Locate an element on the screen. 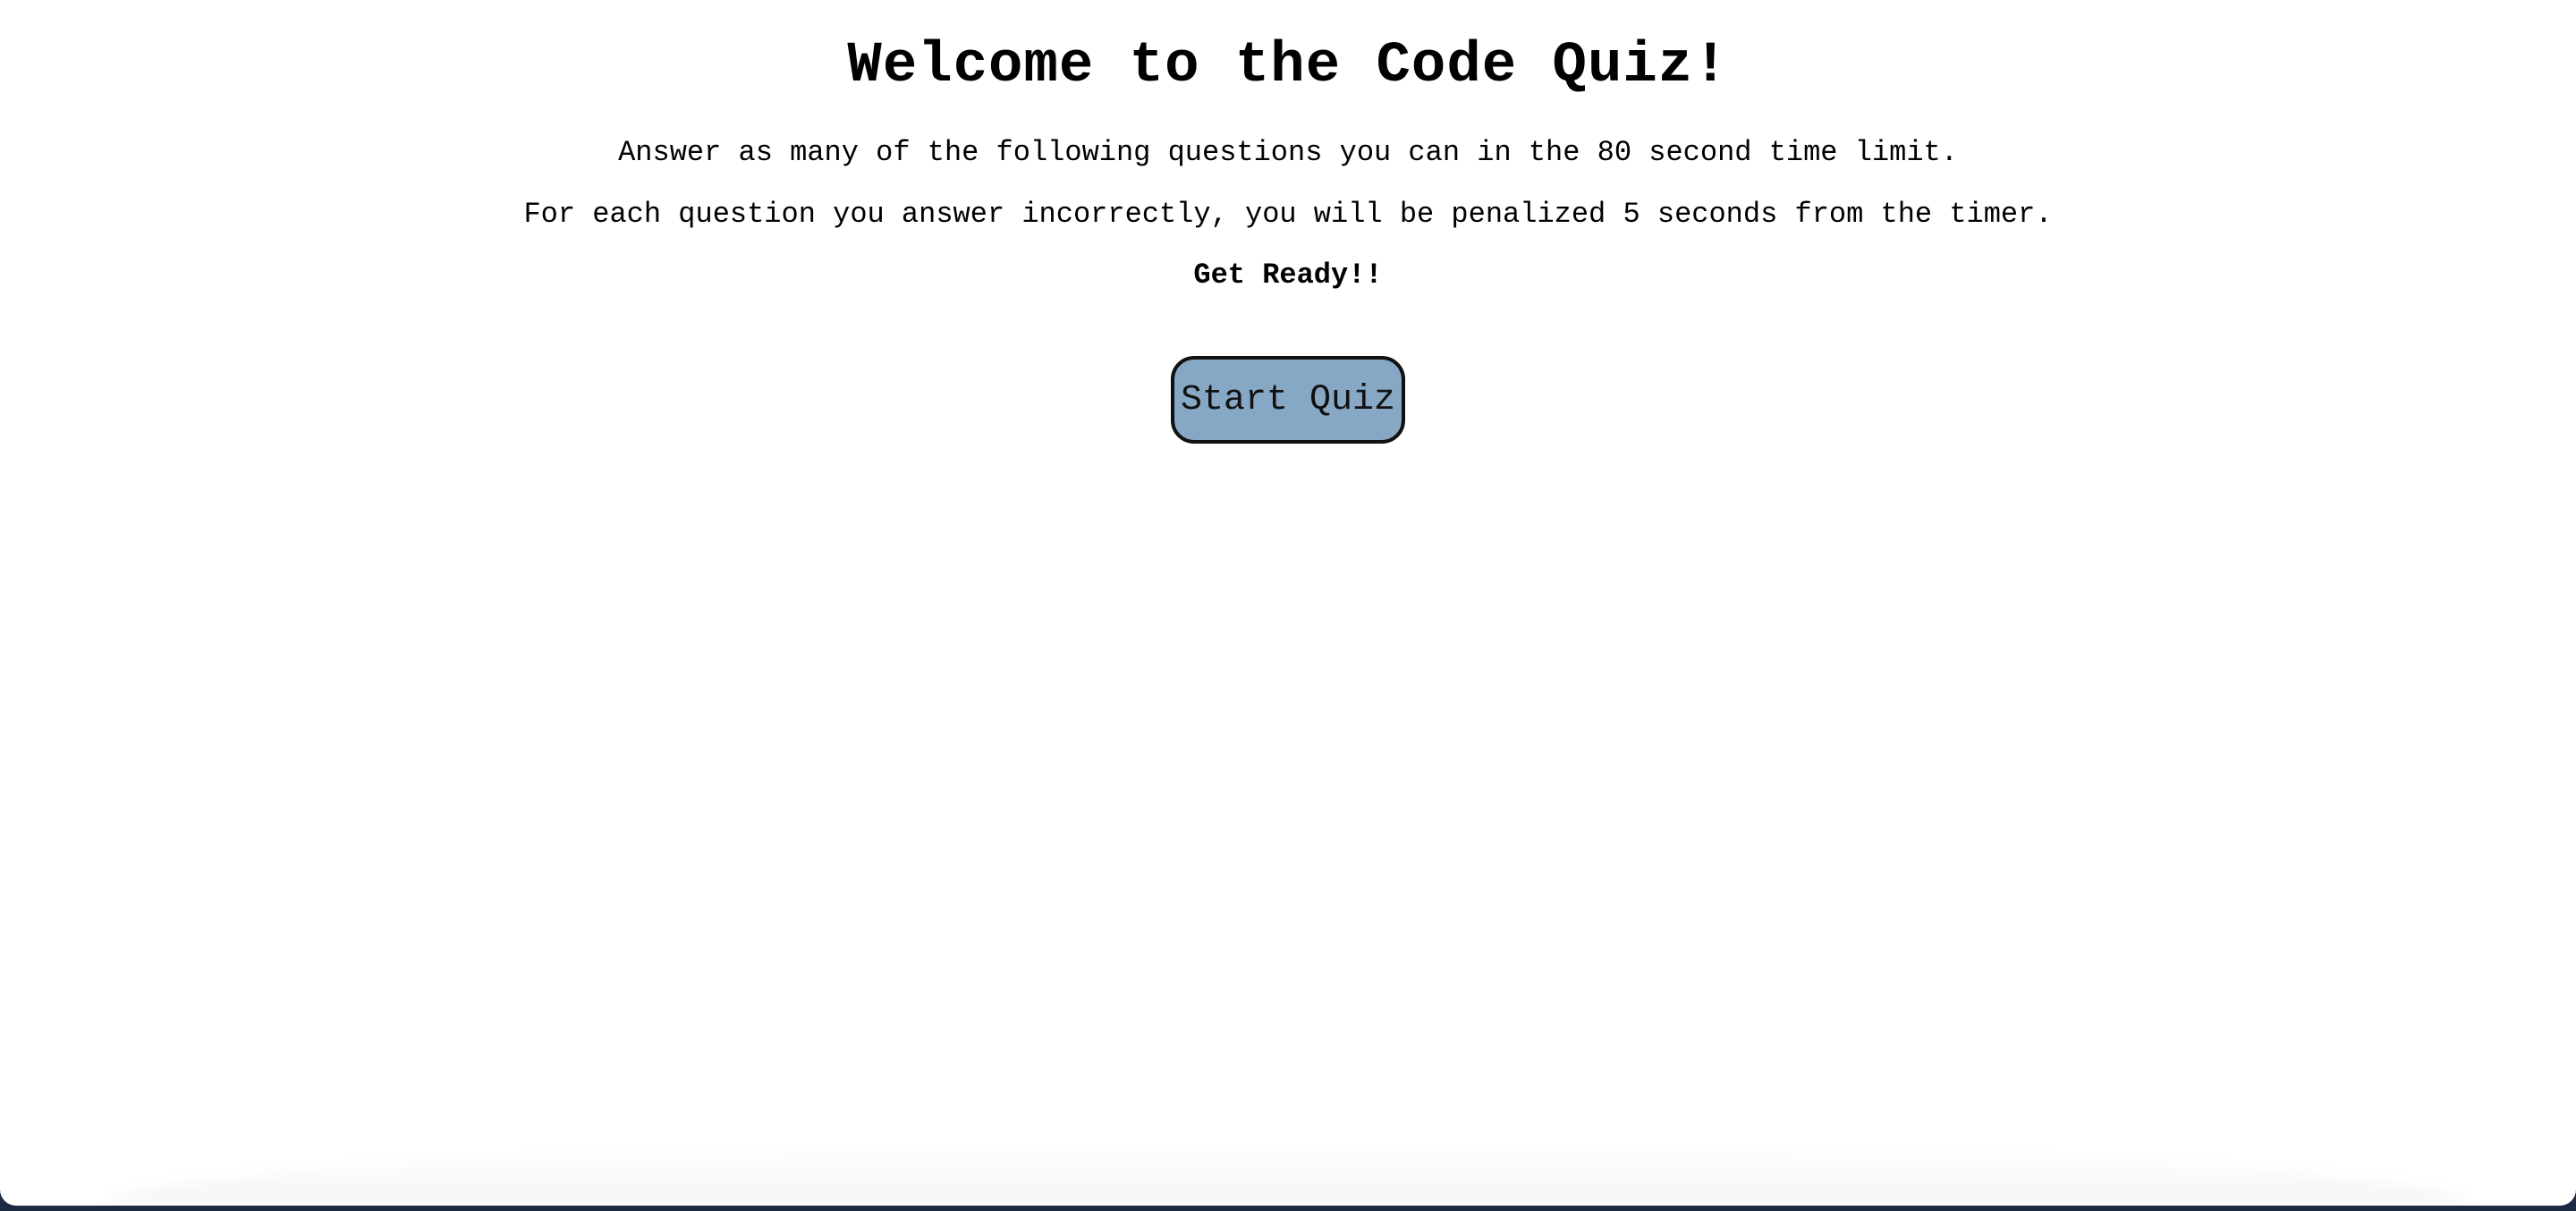 The width and height of the screenshot is (2576, 1211). get-ready-text: Get Ready!! is located at coordinates (1288, 275).